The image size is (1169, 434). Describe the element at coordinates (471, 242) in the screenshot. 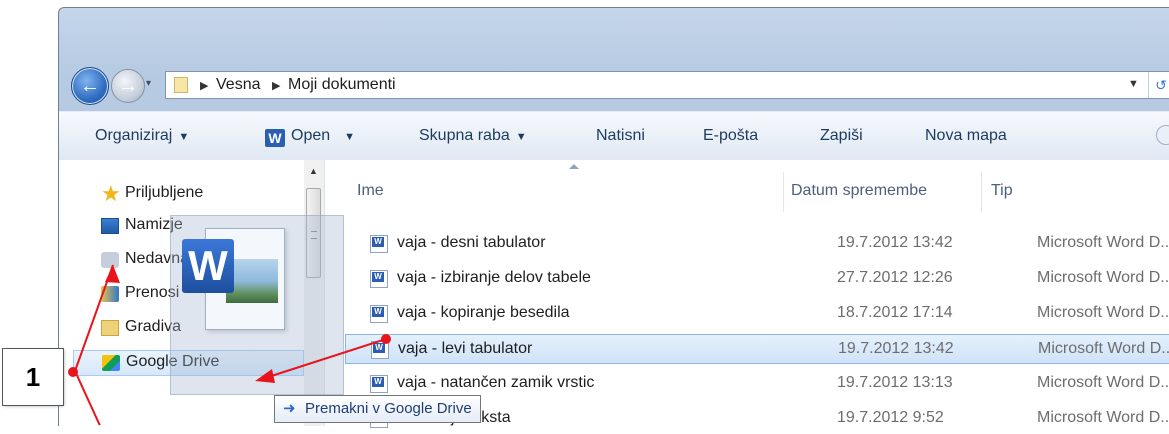

I see `file-name: vaja - desni tabulator` at that location.